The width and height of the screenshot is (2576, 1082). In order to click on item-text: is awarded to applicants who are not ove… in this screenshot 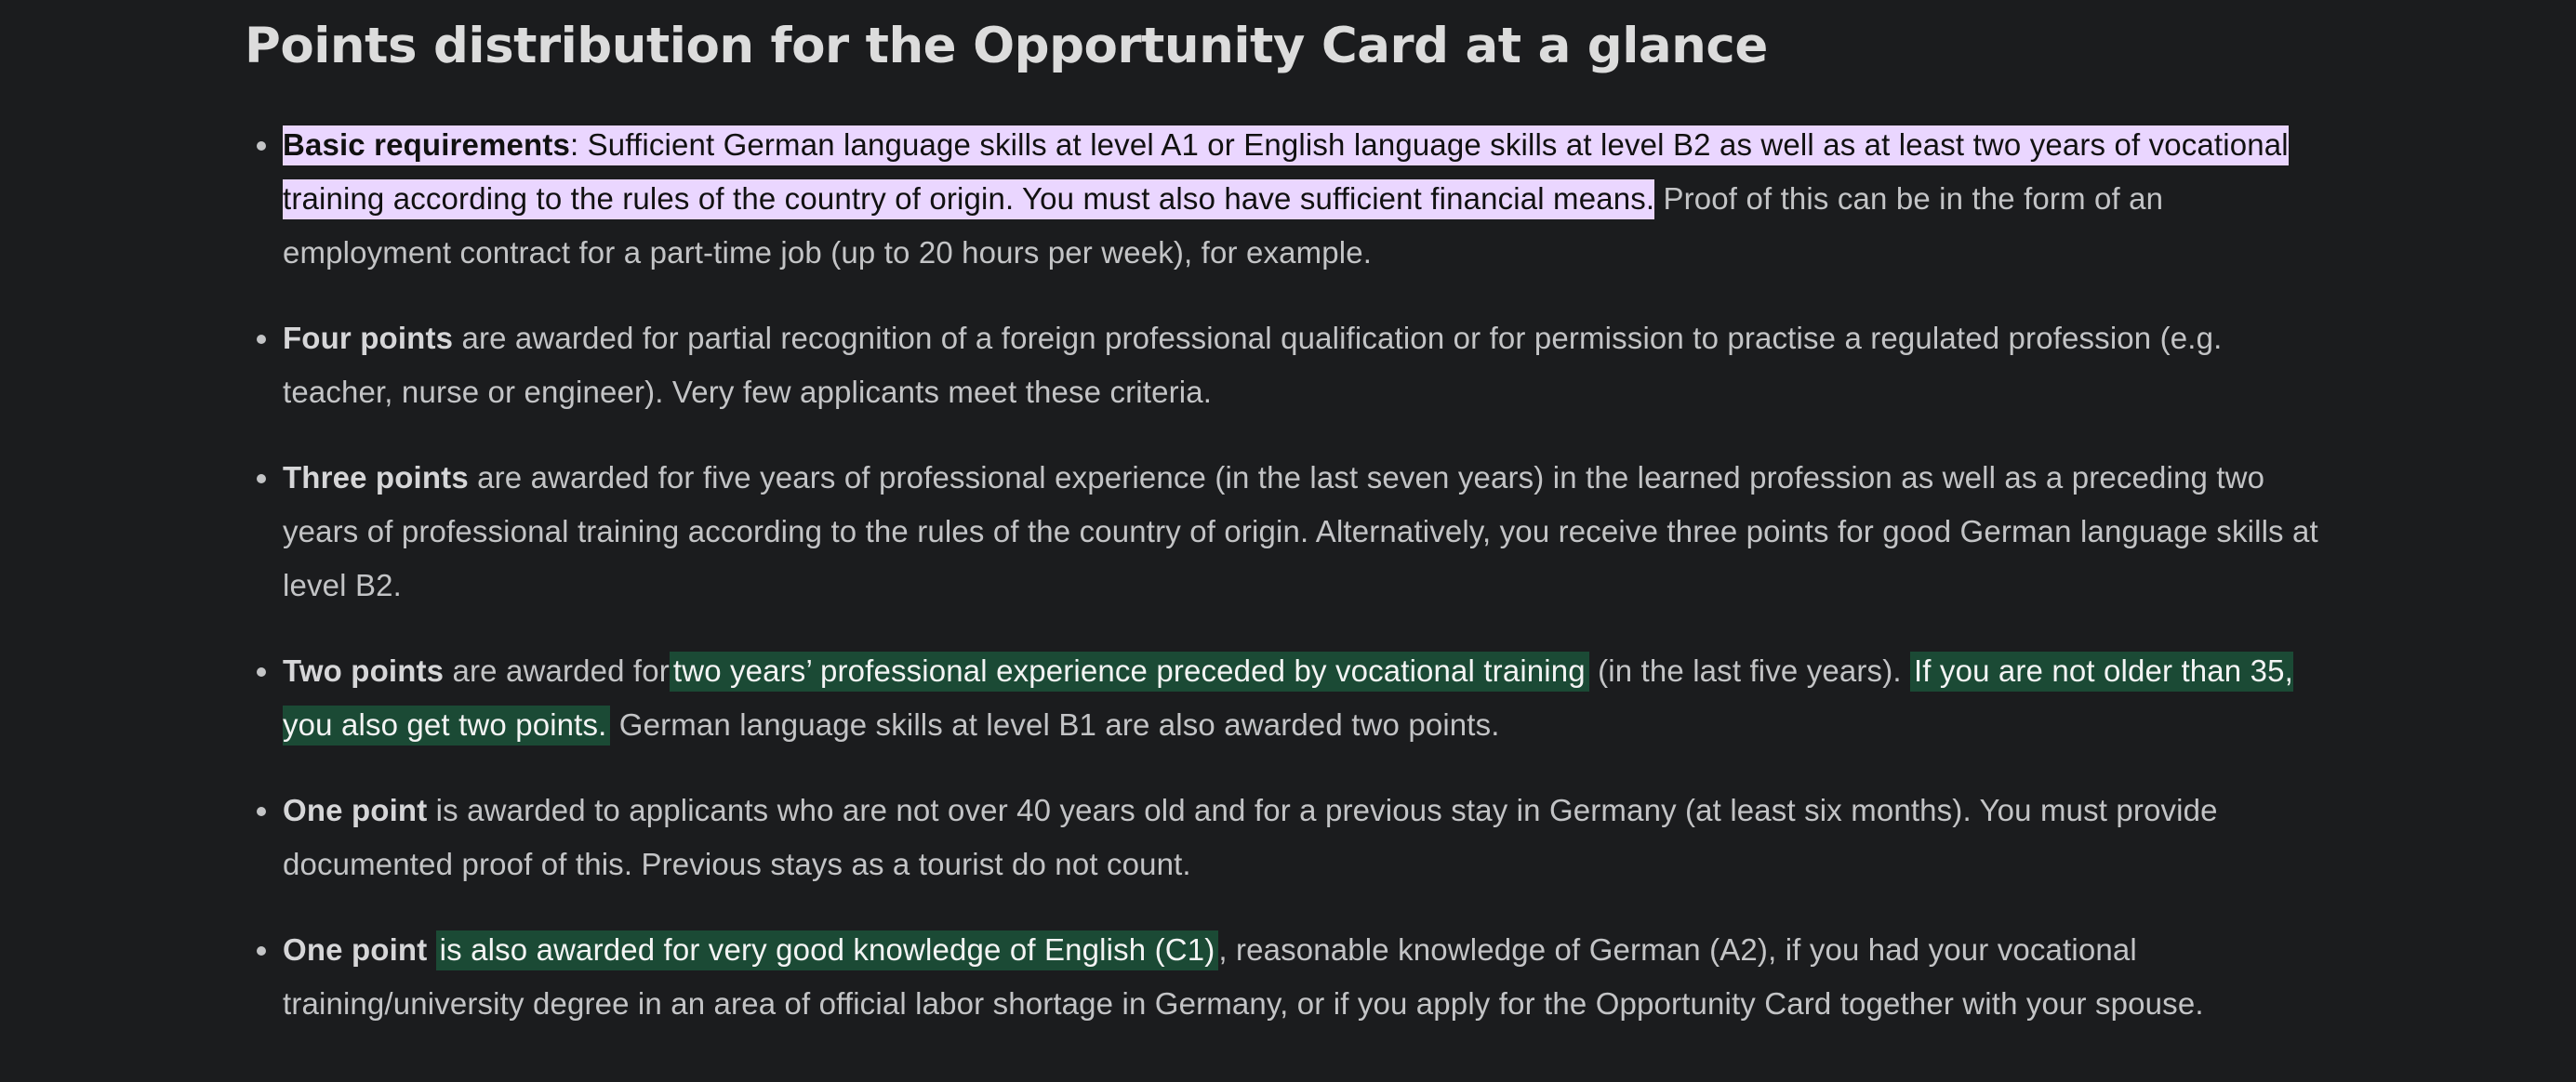, I will do `click(1250, 837)`.